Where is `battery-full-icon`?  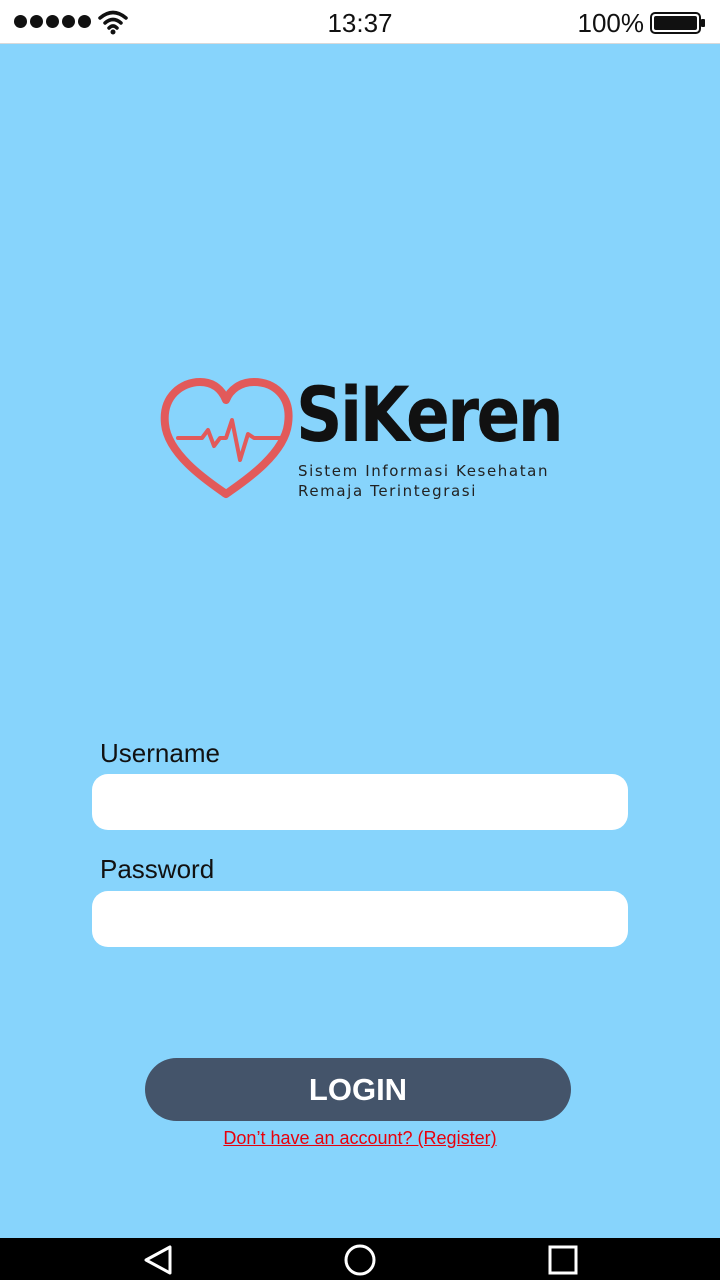 battery-full-icon is located at coordinates (677, 23).